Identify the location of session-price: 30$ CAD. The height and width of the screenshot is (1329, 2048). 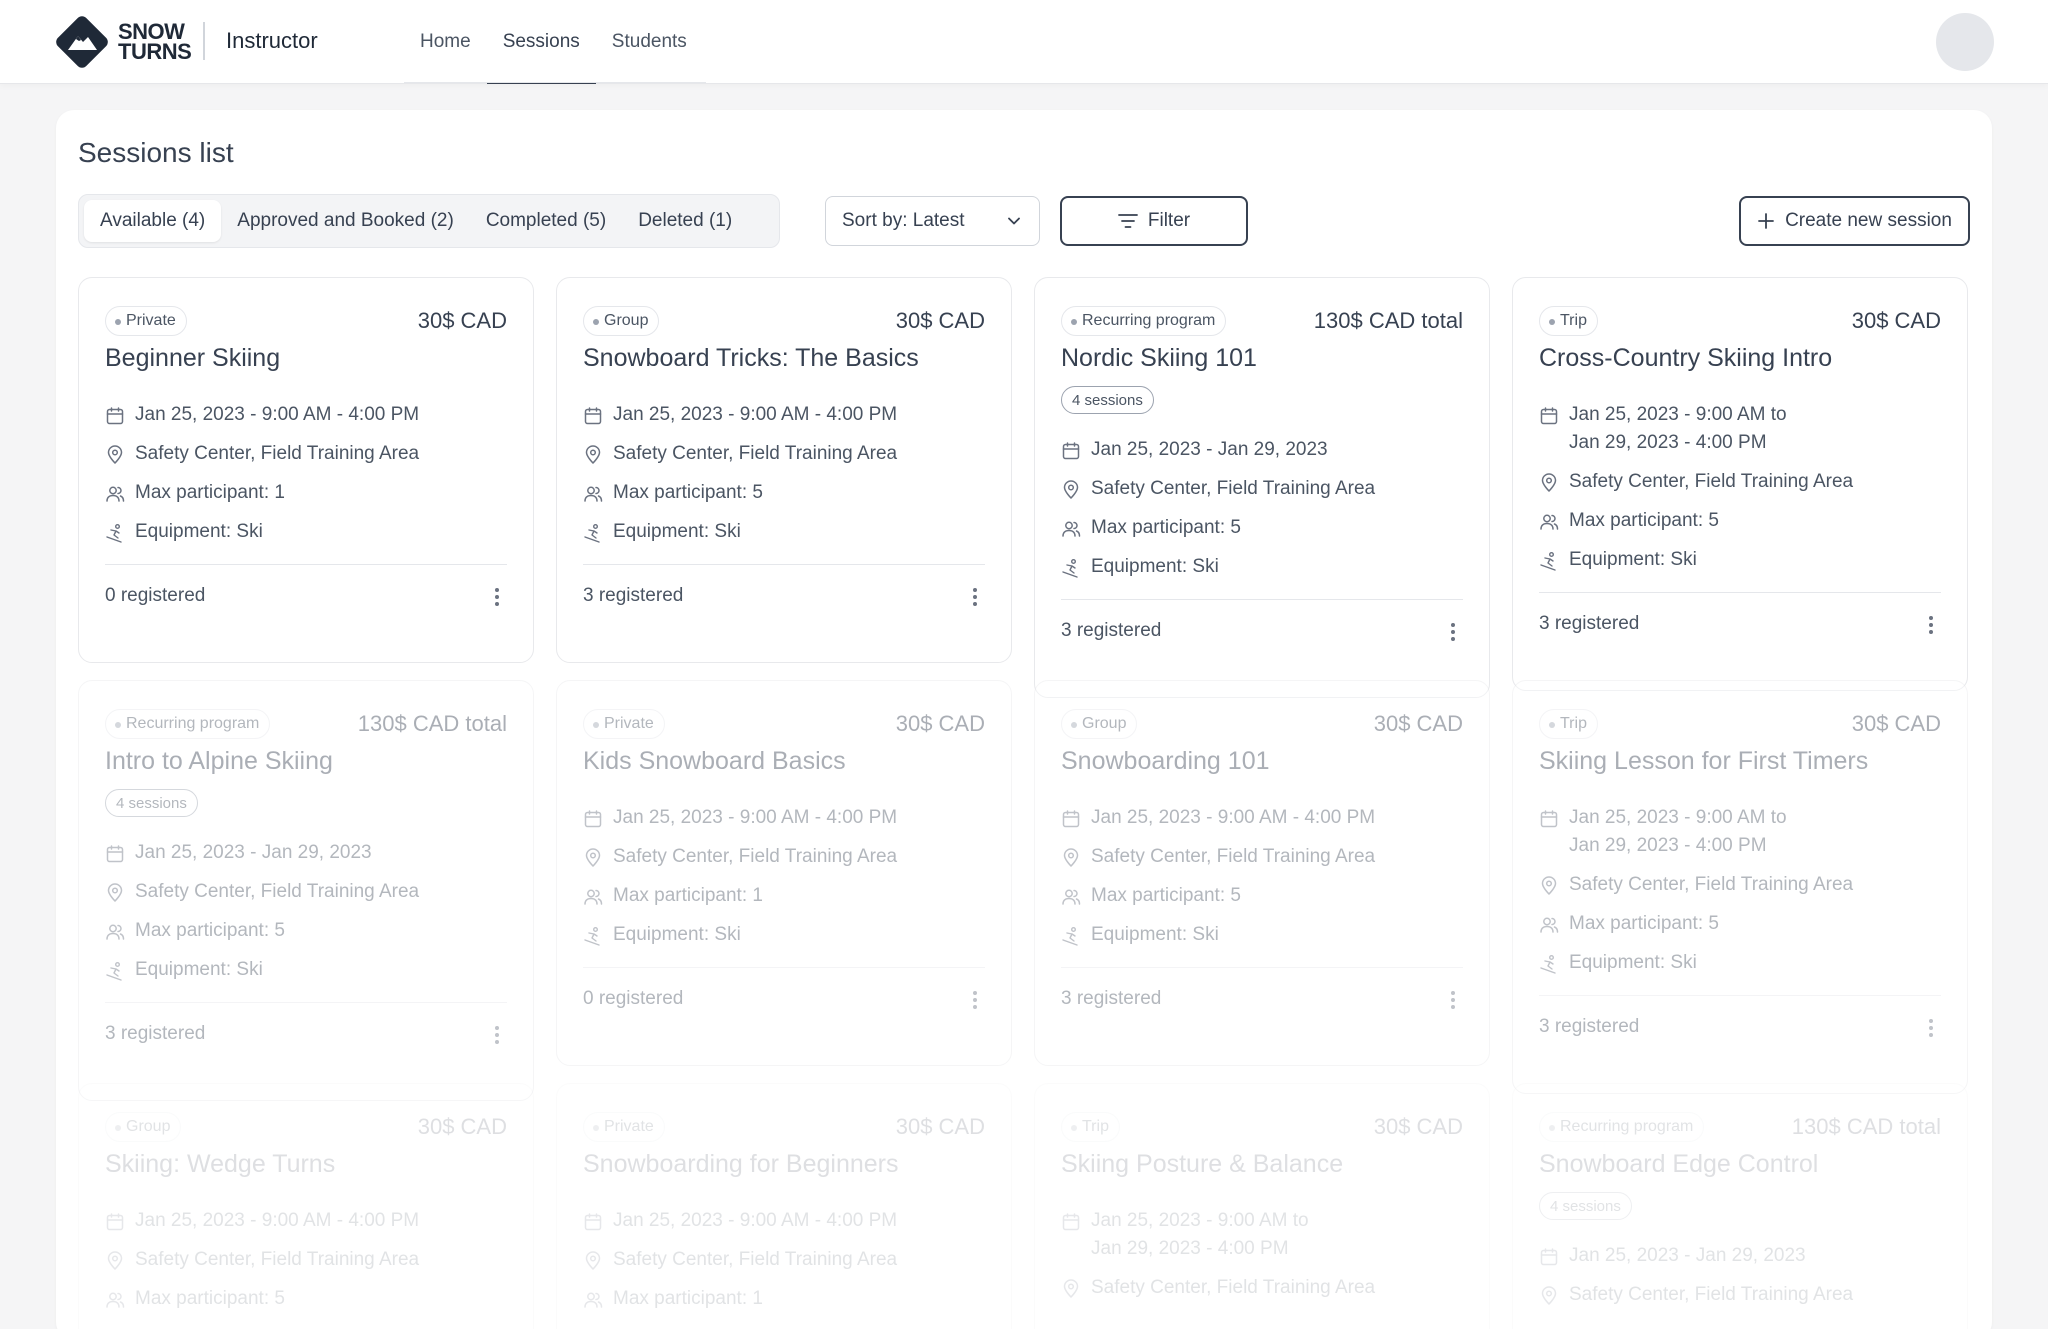
(1896, 320).